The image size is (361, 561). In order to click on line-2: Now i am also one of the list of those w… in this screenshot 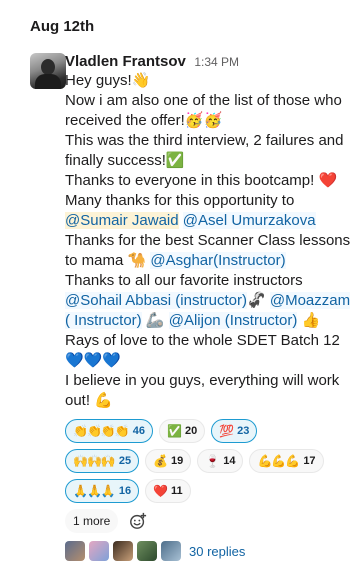, I will do `click(203, 110)`.